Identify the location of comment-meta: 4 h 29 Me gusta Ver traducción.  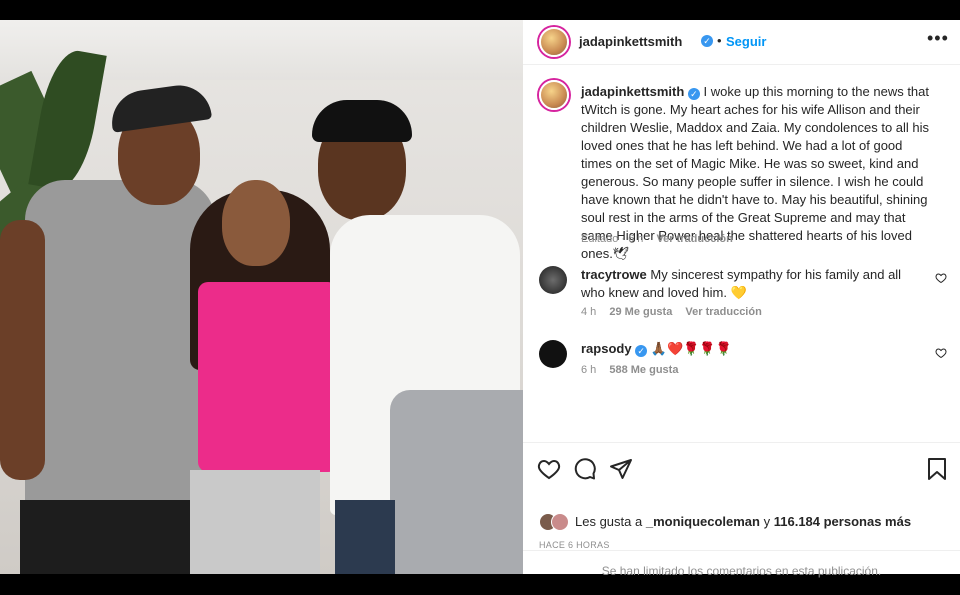
(671, 312).